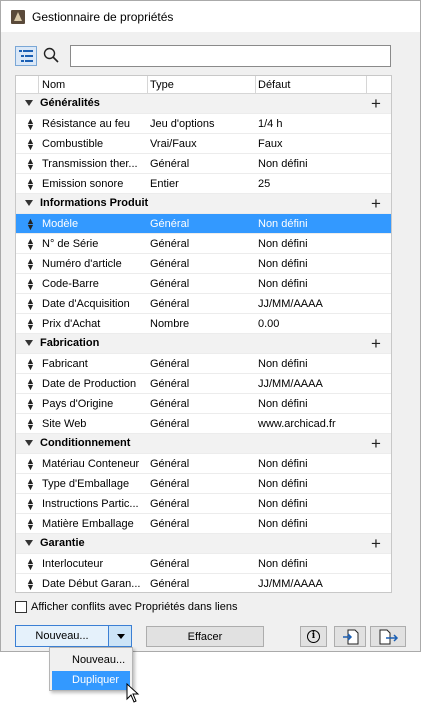 The width and height of the screenshot is (421, 707). Describe the element at coordinates (203, 224) in the screenshot. I see `table-row: ▲ ▼ Modèle Général Non défini` at that location.